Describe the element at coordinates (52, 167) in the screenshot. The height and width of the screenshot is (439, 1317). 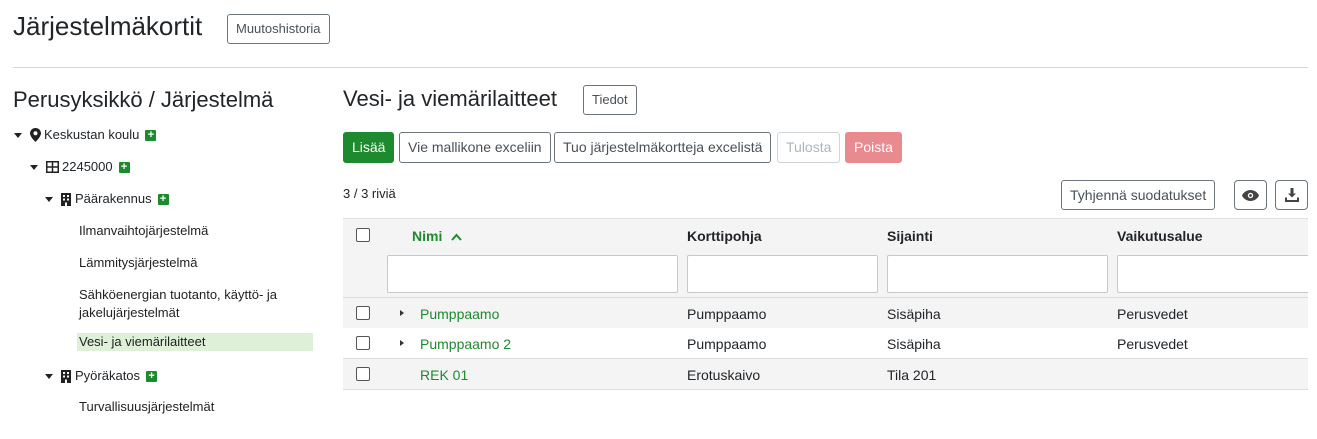
I see `grid-icon` at that location.